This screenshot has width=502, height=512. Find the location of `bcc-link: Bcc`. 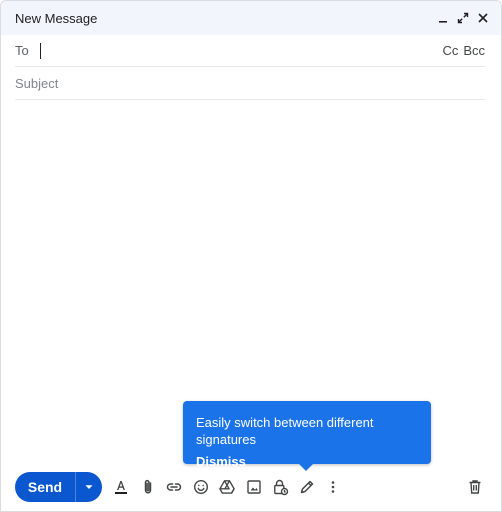

bcc-link: Bcc is located at coordinates (474, 50).